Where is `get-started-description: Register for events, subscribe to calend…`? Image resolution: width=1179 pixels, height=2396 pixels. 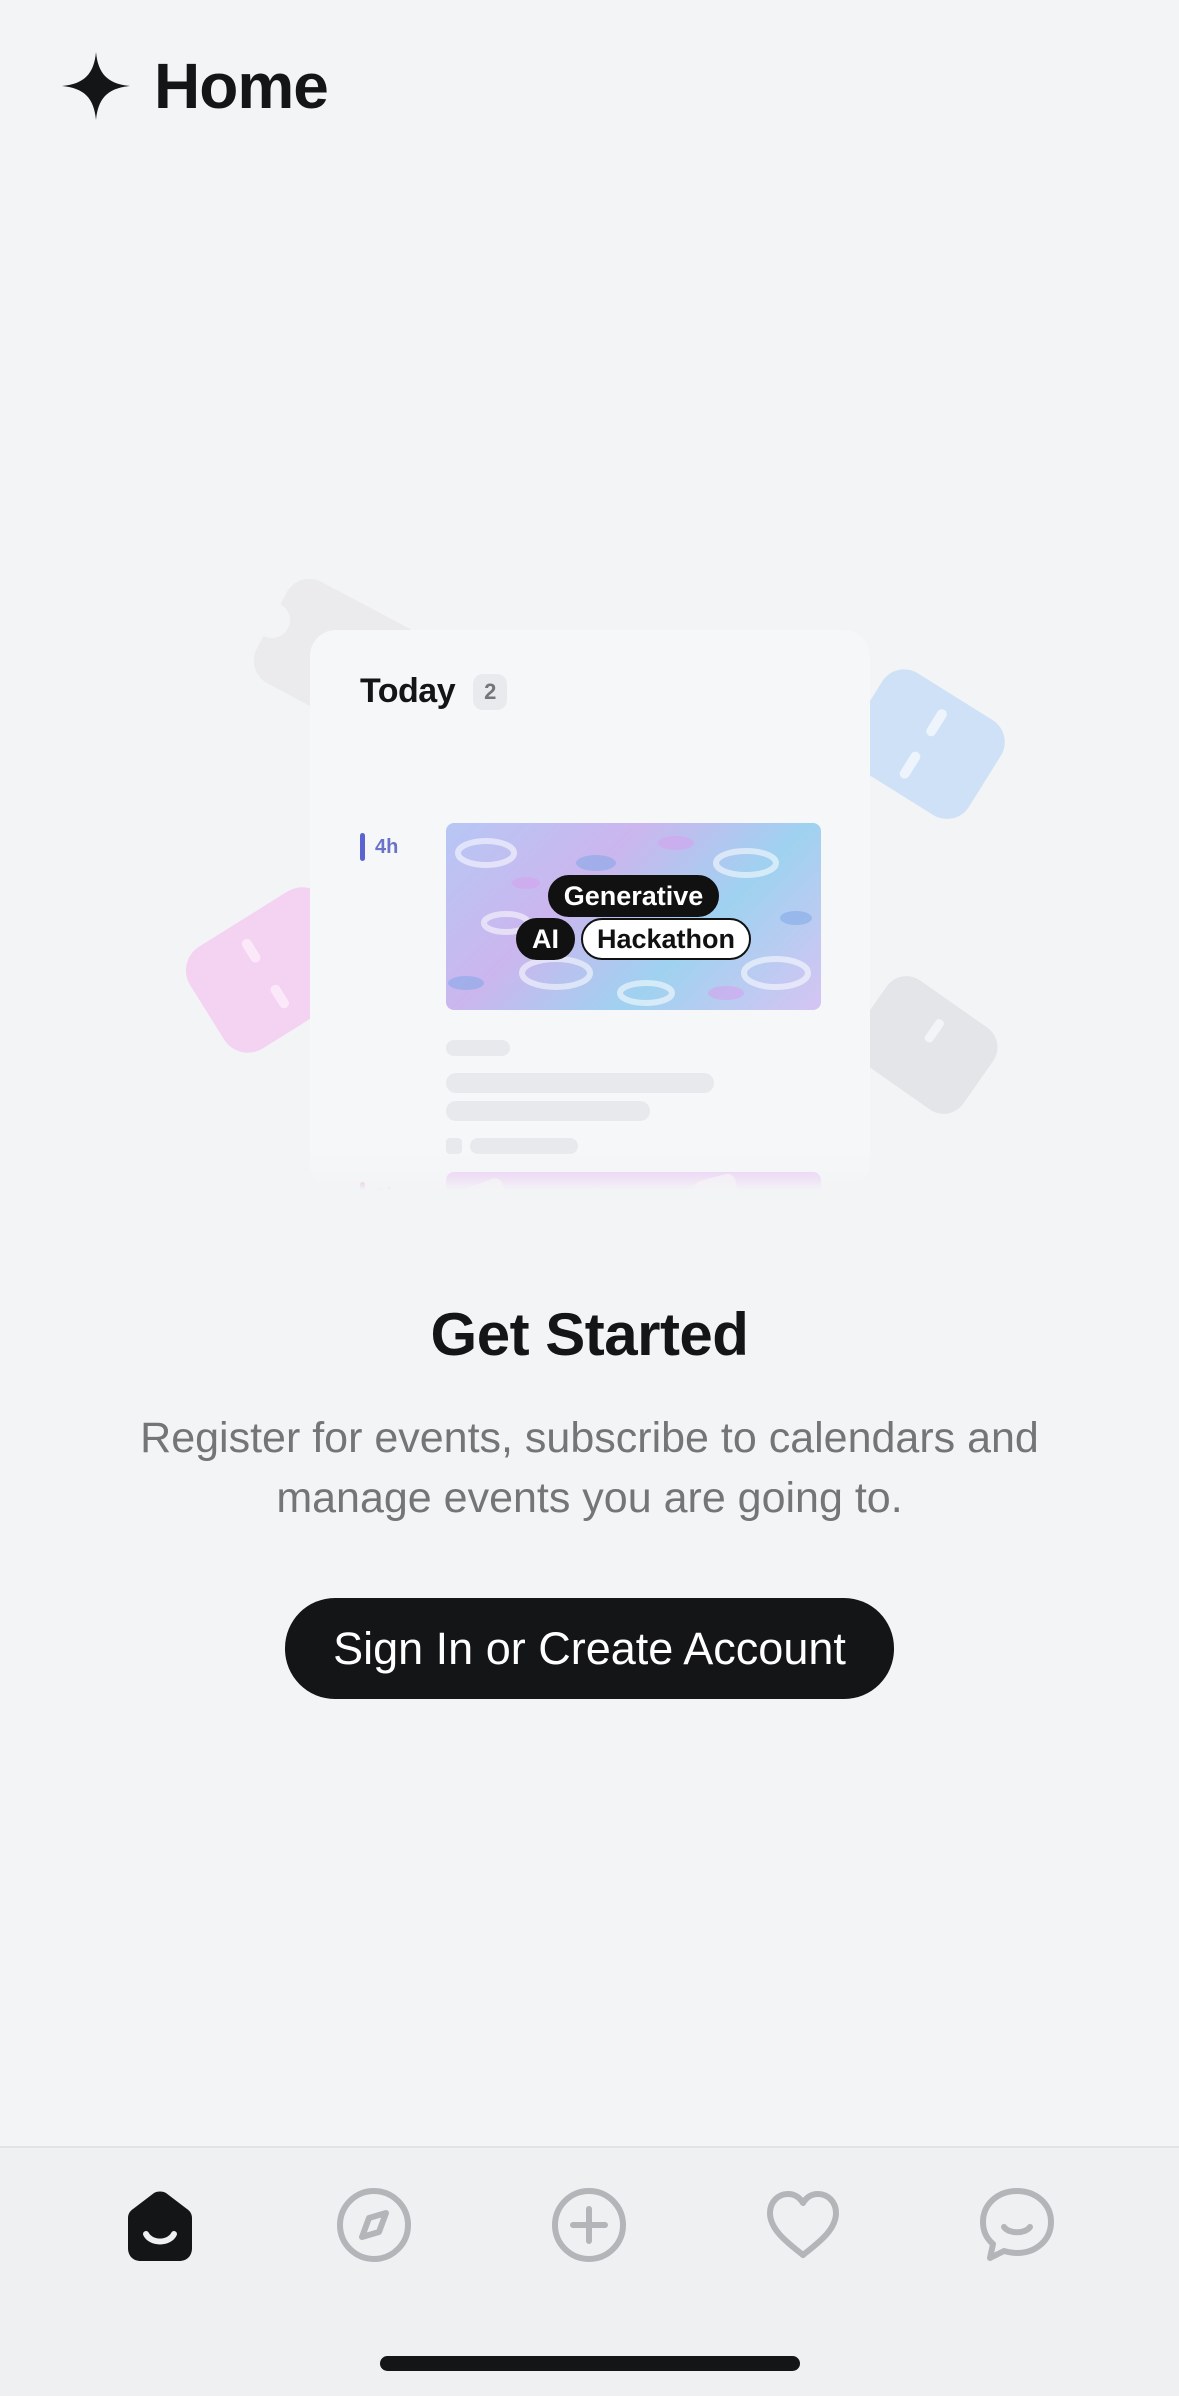 get-started-description: Register for events, subscribe to calend… is located at coordinates (589, 1468).